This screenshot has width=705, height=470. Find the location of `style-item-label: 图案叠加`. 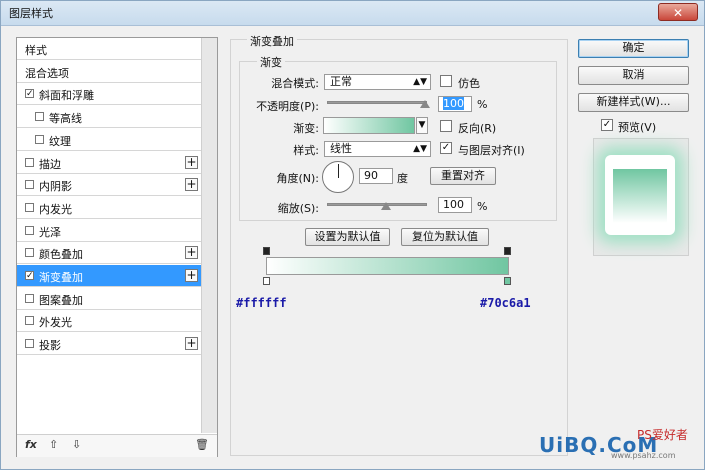

style-item-label: 图案叠加 is located at coordinates (61, 300).